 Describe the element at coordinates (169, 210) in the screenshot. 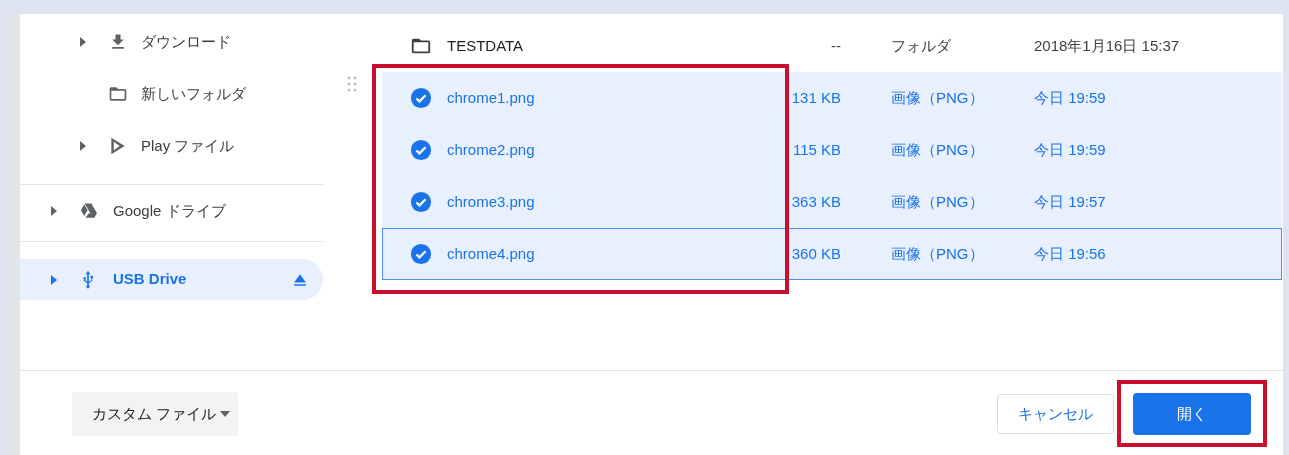

I see `sidebar-label: Google ドライブ` at that location.